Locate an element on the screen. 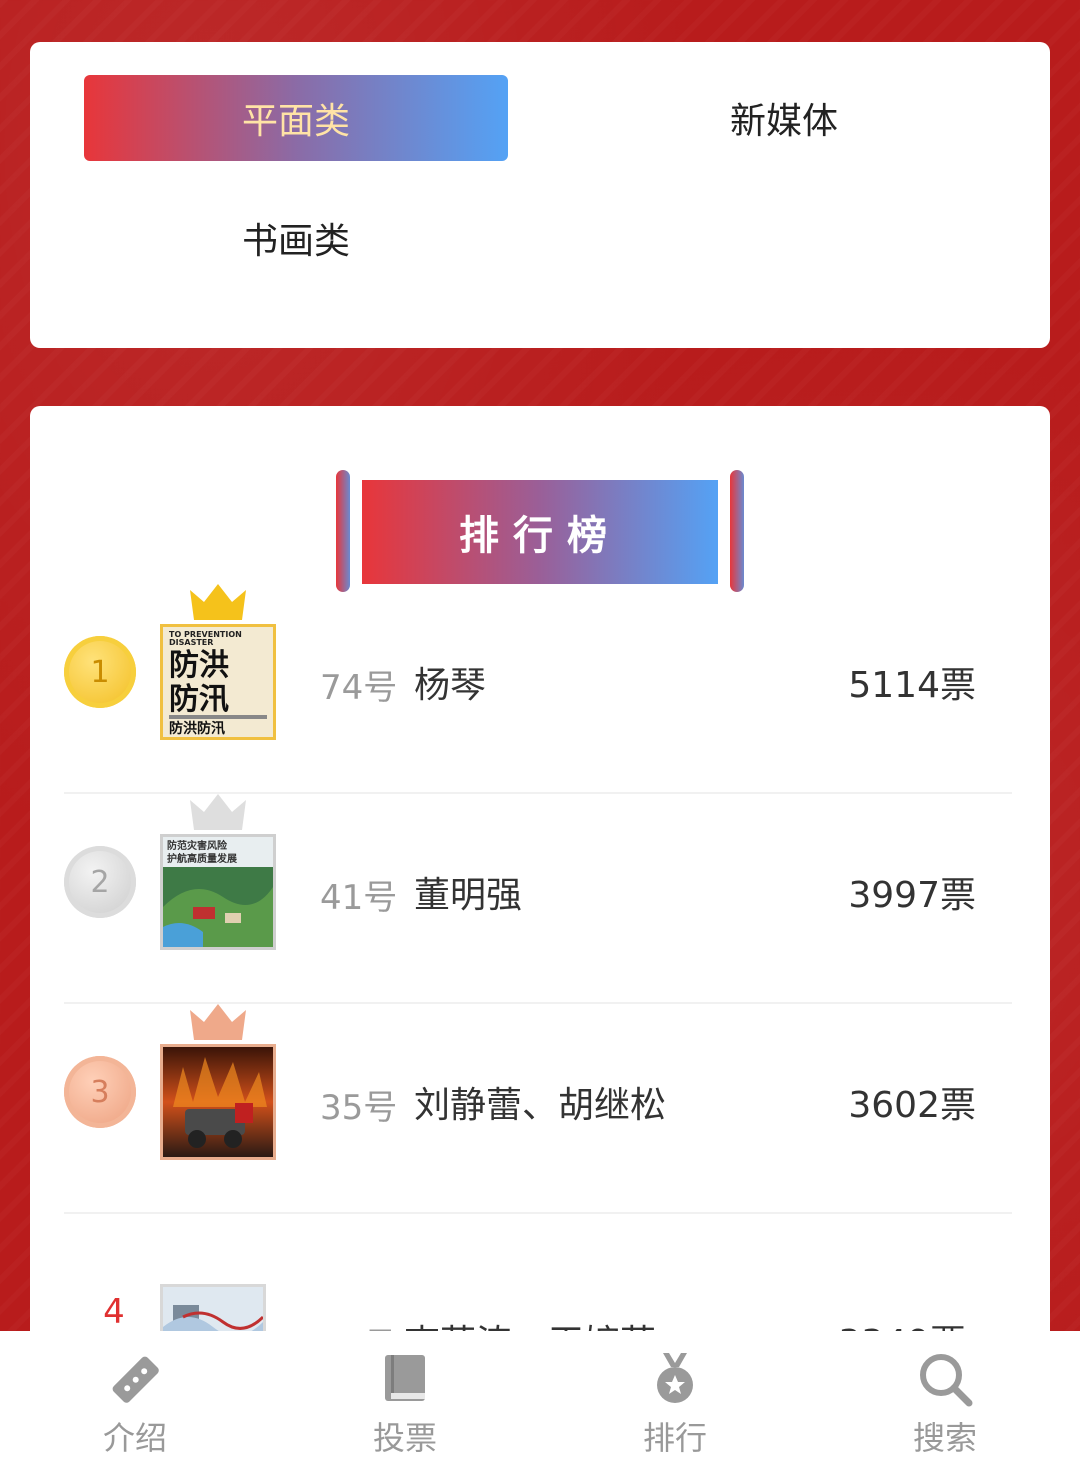  entry-thumbnail: TO PREVENTION DISASTER 防洪 防汛 防洪防汛 is located at coordinates (218, 682).